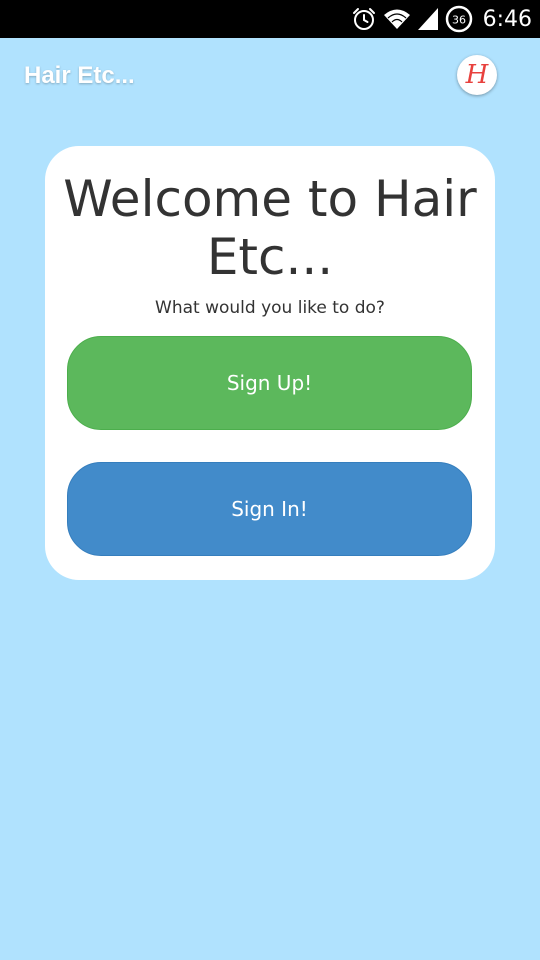 This screenshot has width=540, height=960. I want to click on signal-icon, so click(428, 19).